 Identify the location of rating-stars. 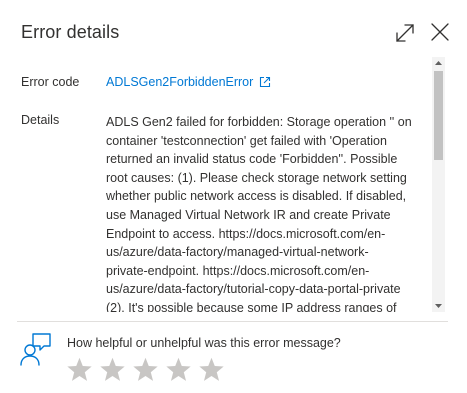
(145, 369).